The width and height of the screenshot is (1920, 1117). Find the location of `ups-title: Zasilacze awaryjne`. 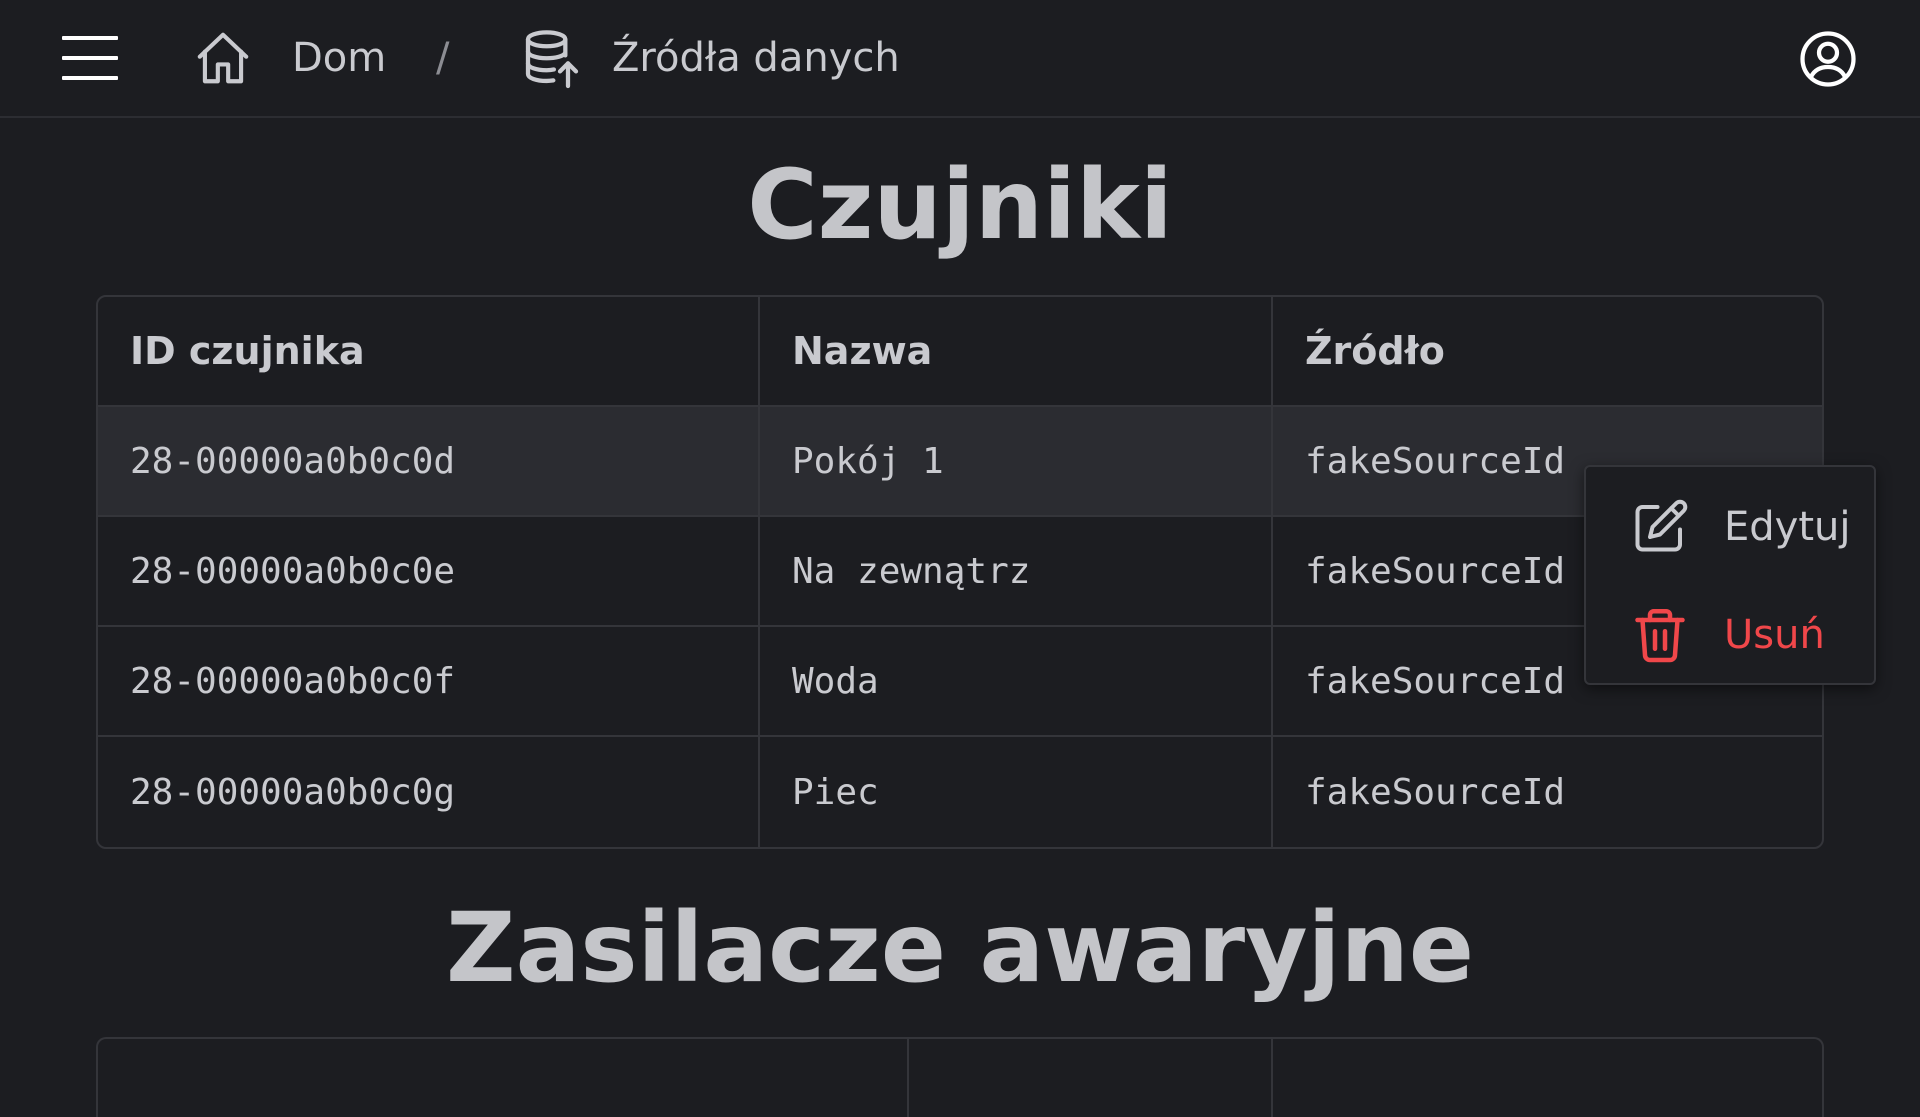

ups-title: Zasilacze awaryjne is located at coordinates (960, 948).